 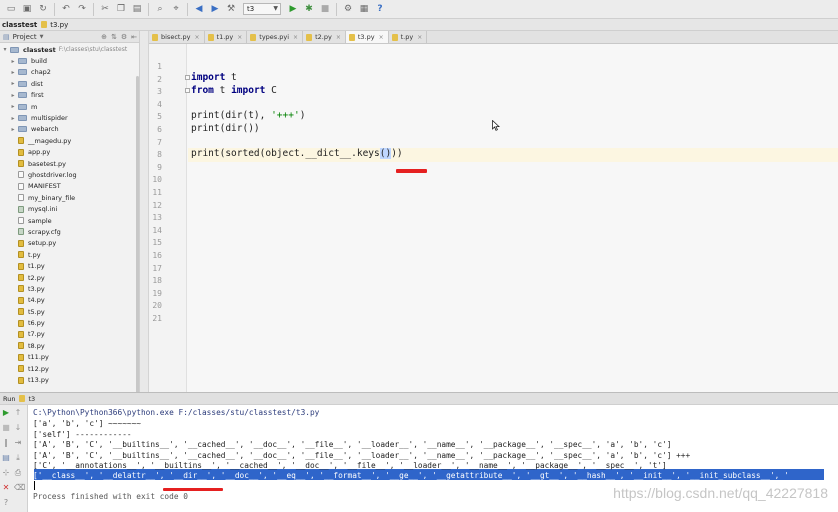 What do you see at coordinates (54, 25) in the screenshot?
I see `breadcrumb-file: t3.py` at bounding box center [54, 25].